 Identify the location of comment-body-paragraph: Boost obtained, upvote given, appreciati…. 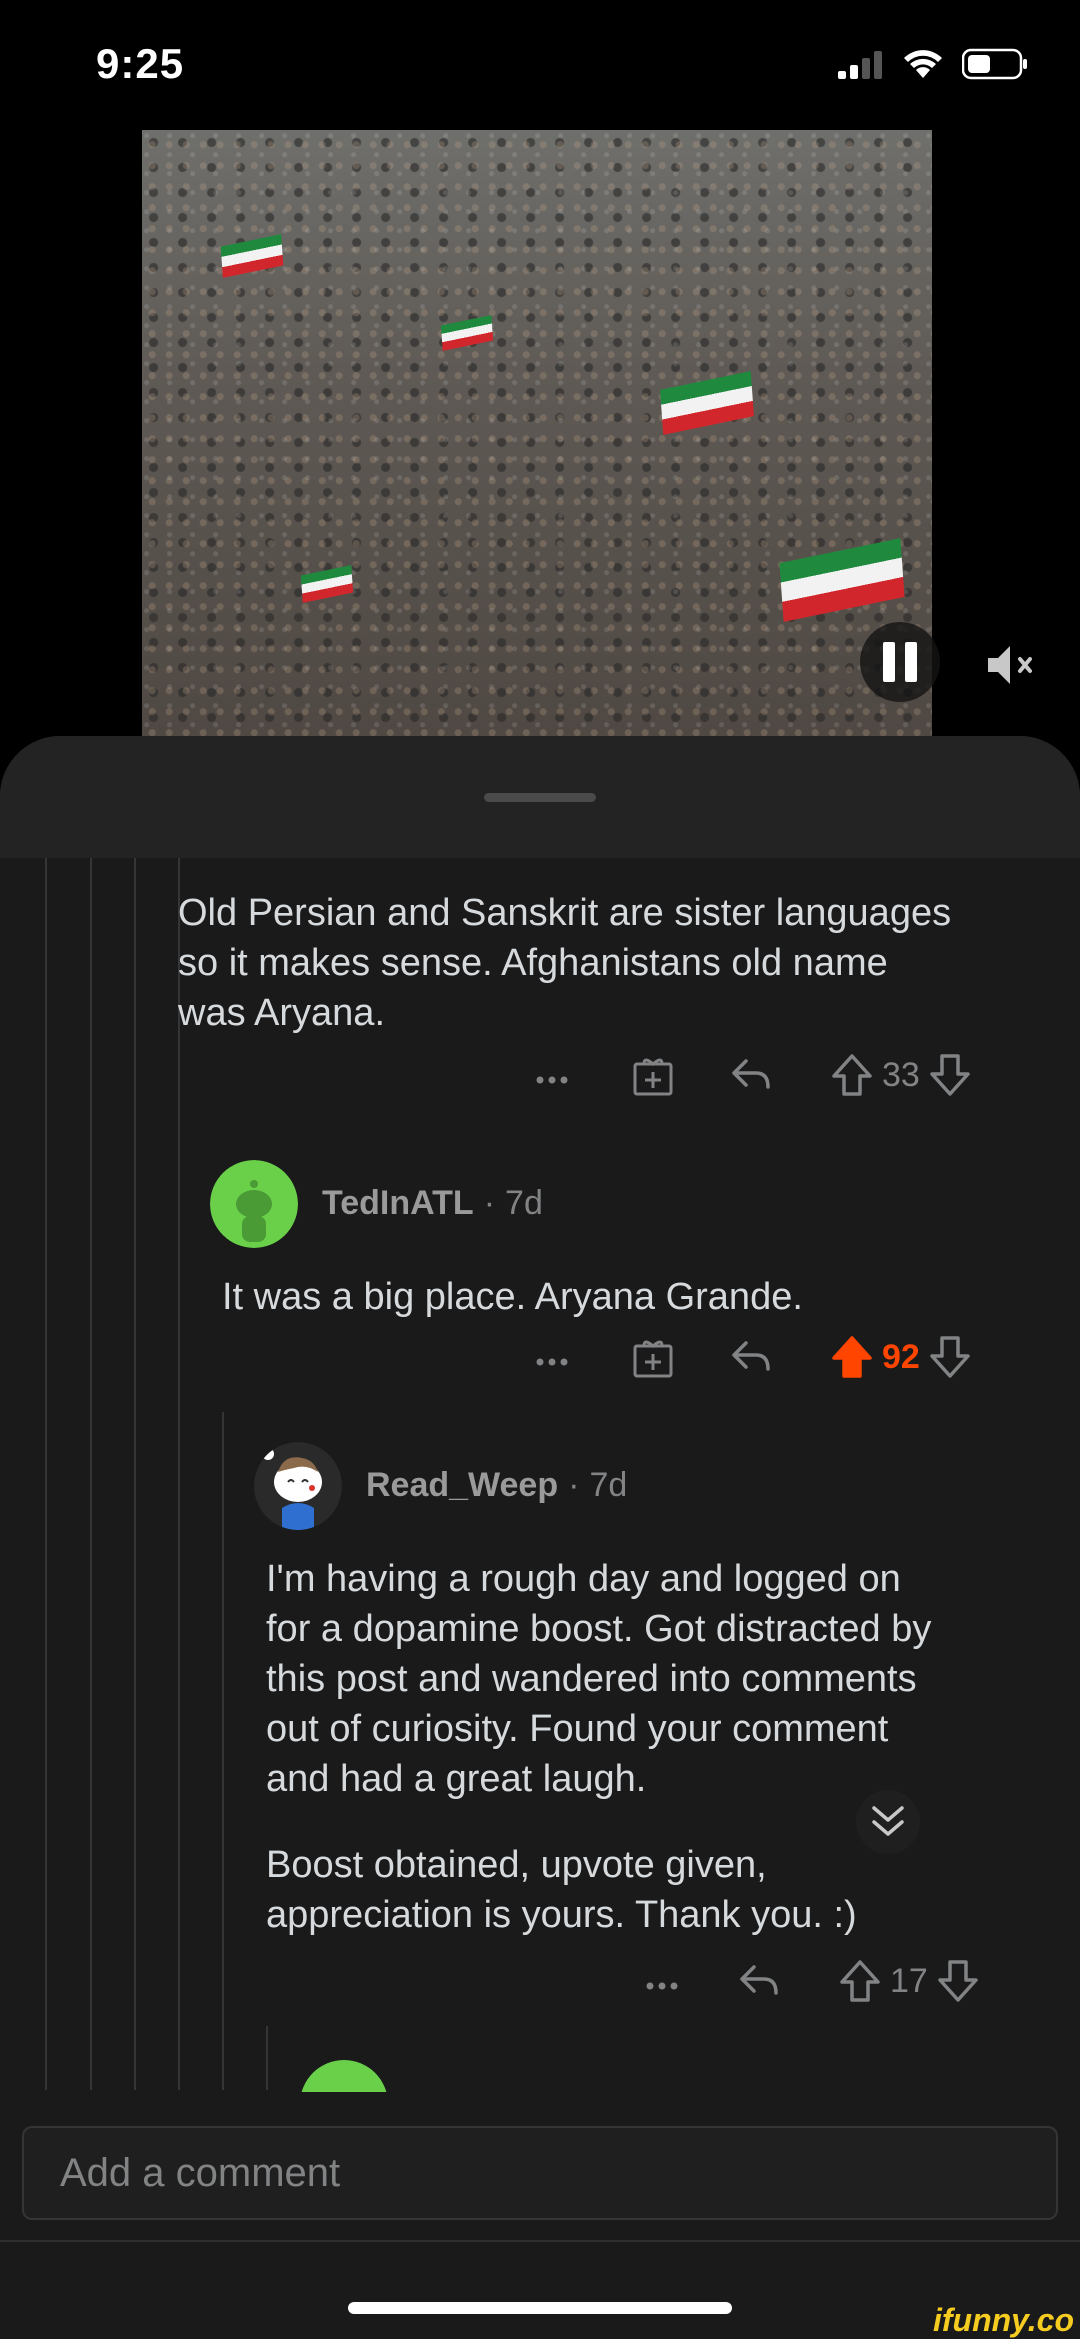
(561, 1890).